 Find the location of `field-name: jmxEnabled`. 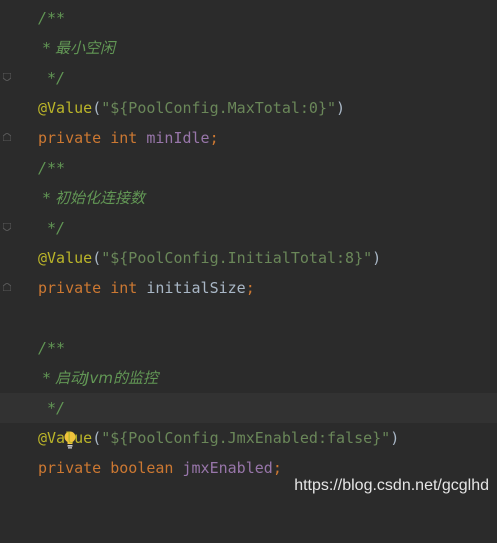

field-name: jmxEnabled is located at coordinates (227, 468).